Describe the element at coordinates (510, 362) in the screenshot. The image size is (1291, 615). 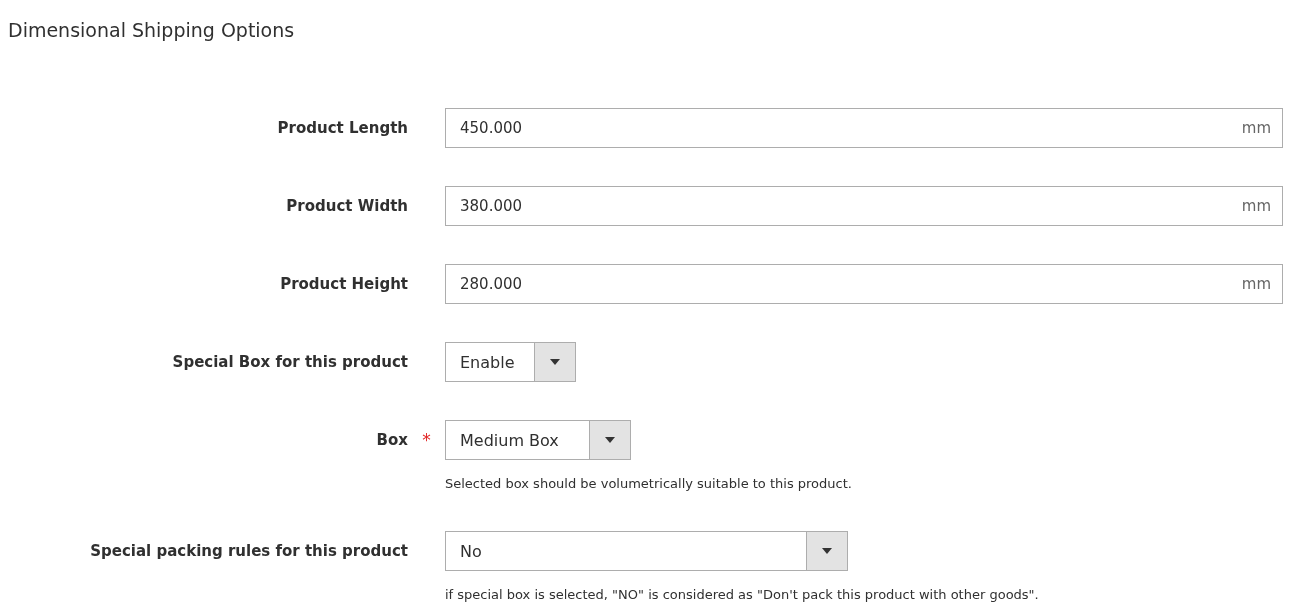
I see `dropdown: Enable` at that location.